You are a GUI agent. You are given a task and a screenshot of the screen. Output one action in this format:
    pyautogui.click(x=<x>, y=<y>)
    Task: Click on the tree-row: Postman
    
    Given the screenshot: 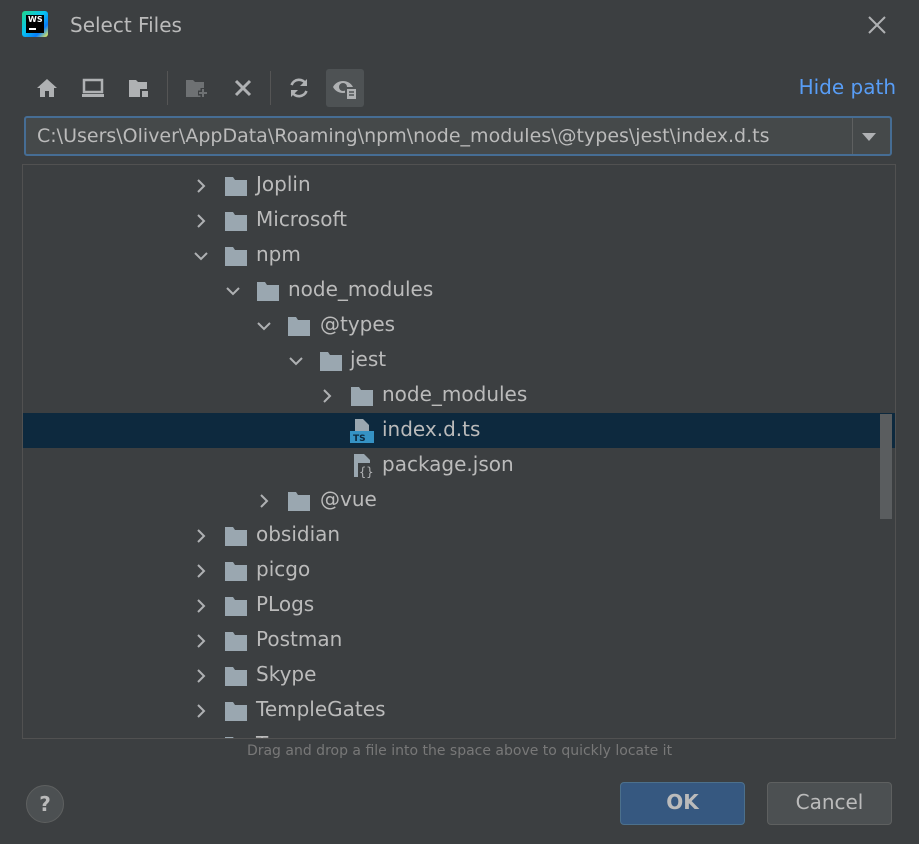 What is the action you would take?
    pyautogui.click(x=459, y=640)
    